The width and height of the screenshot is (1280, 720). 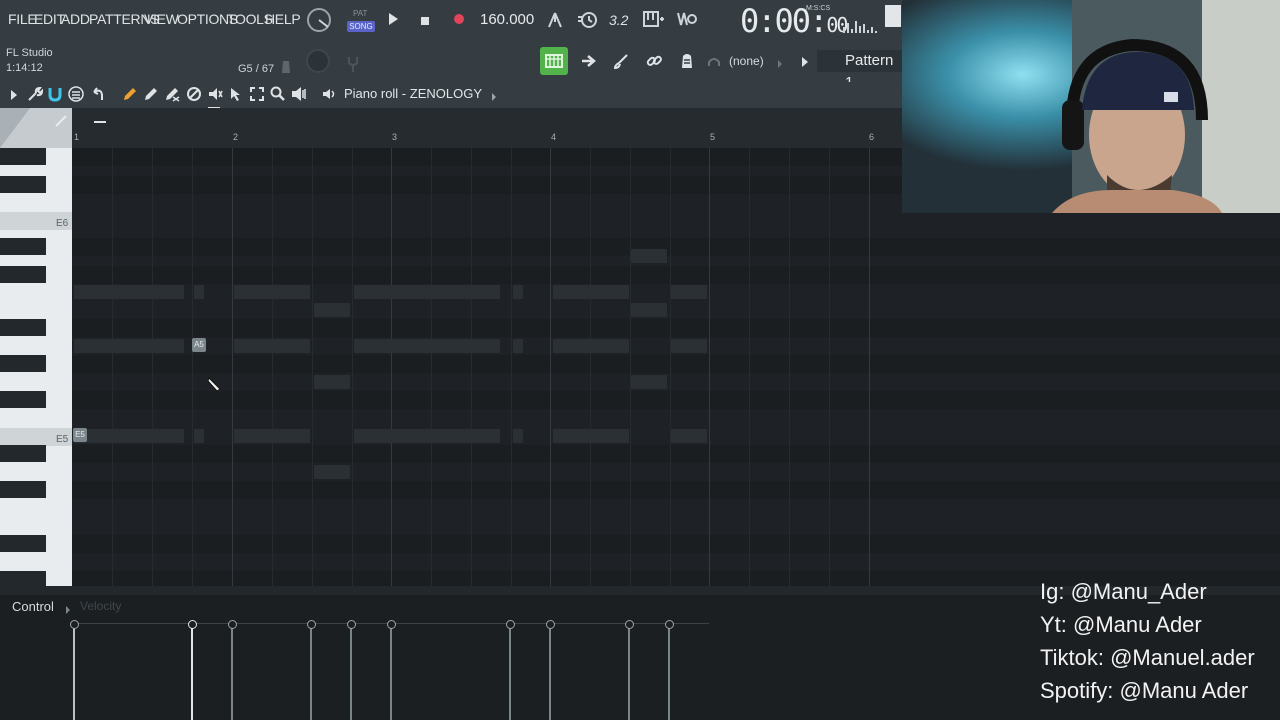 What do you see at coordinates (805, 63) in the screenshot?
I see `pattern-arrow-icon` at bounding box center [805, 63].